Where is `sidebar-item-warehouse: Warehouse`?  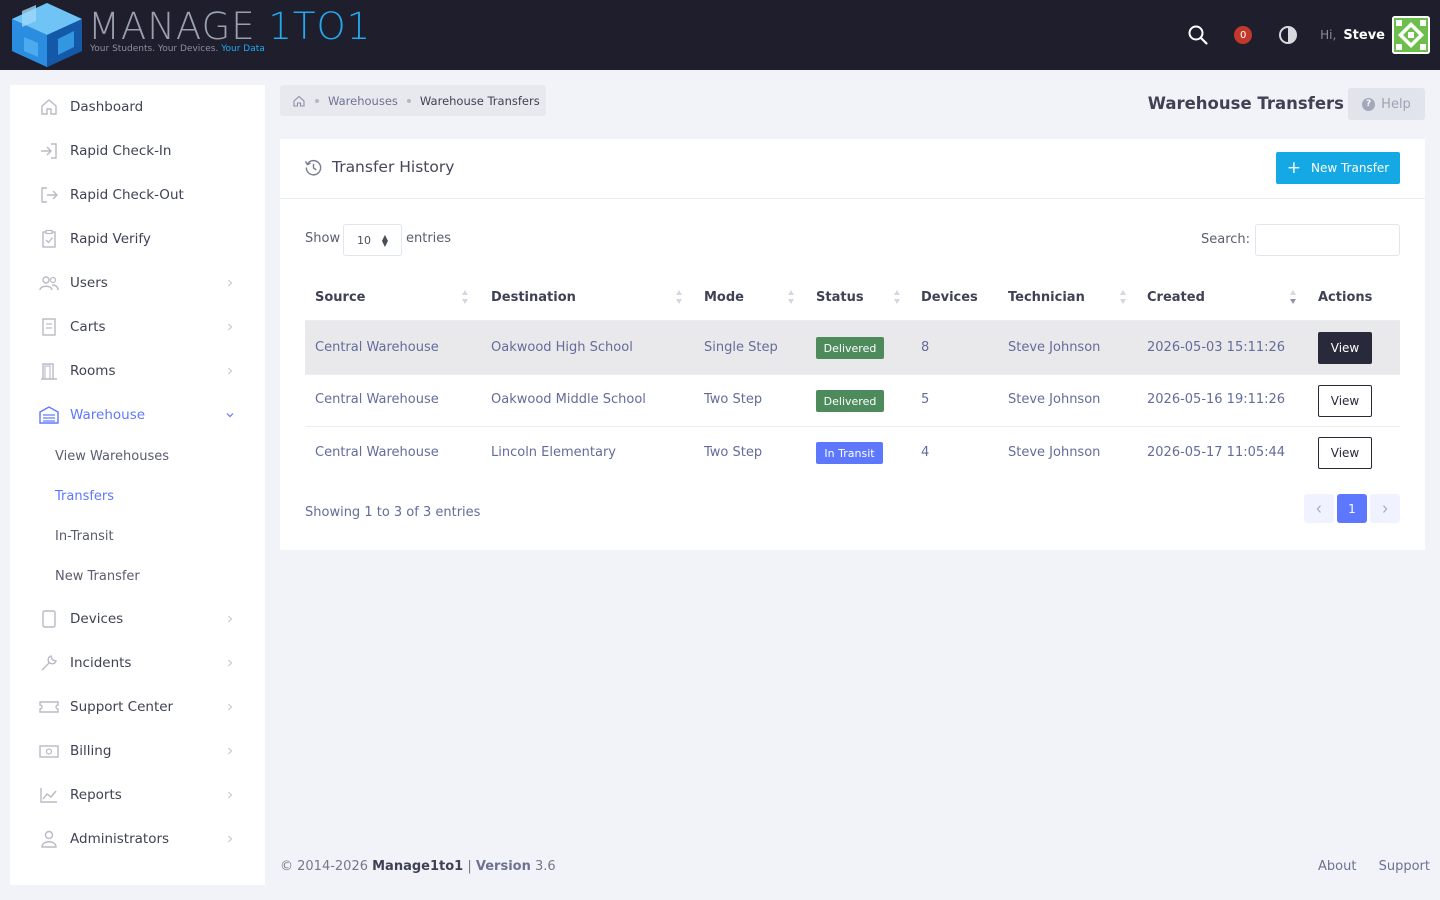
sidebar-item-warehouse: Warehouse is located at coordinates (137, 415).